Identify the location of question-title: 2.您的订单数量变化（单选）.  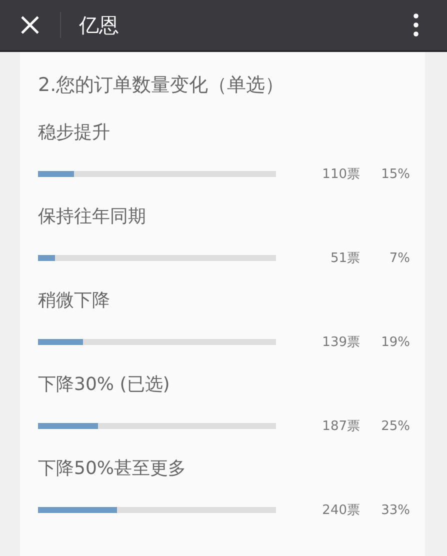
(162, 85).